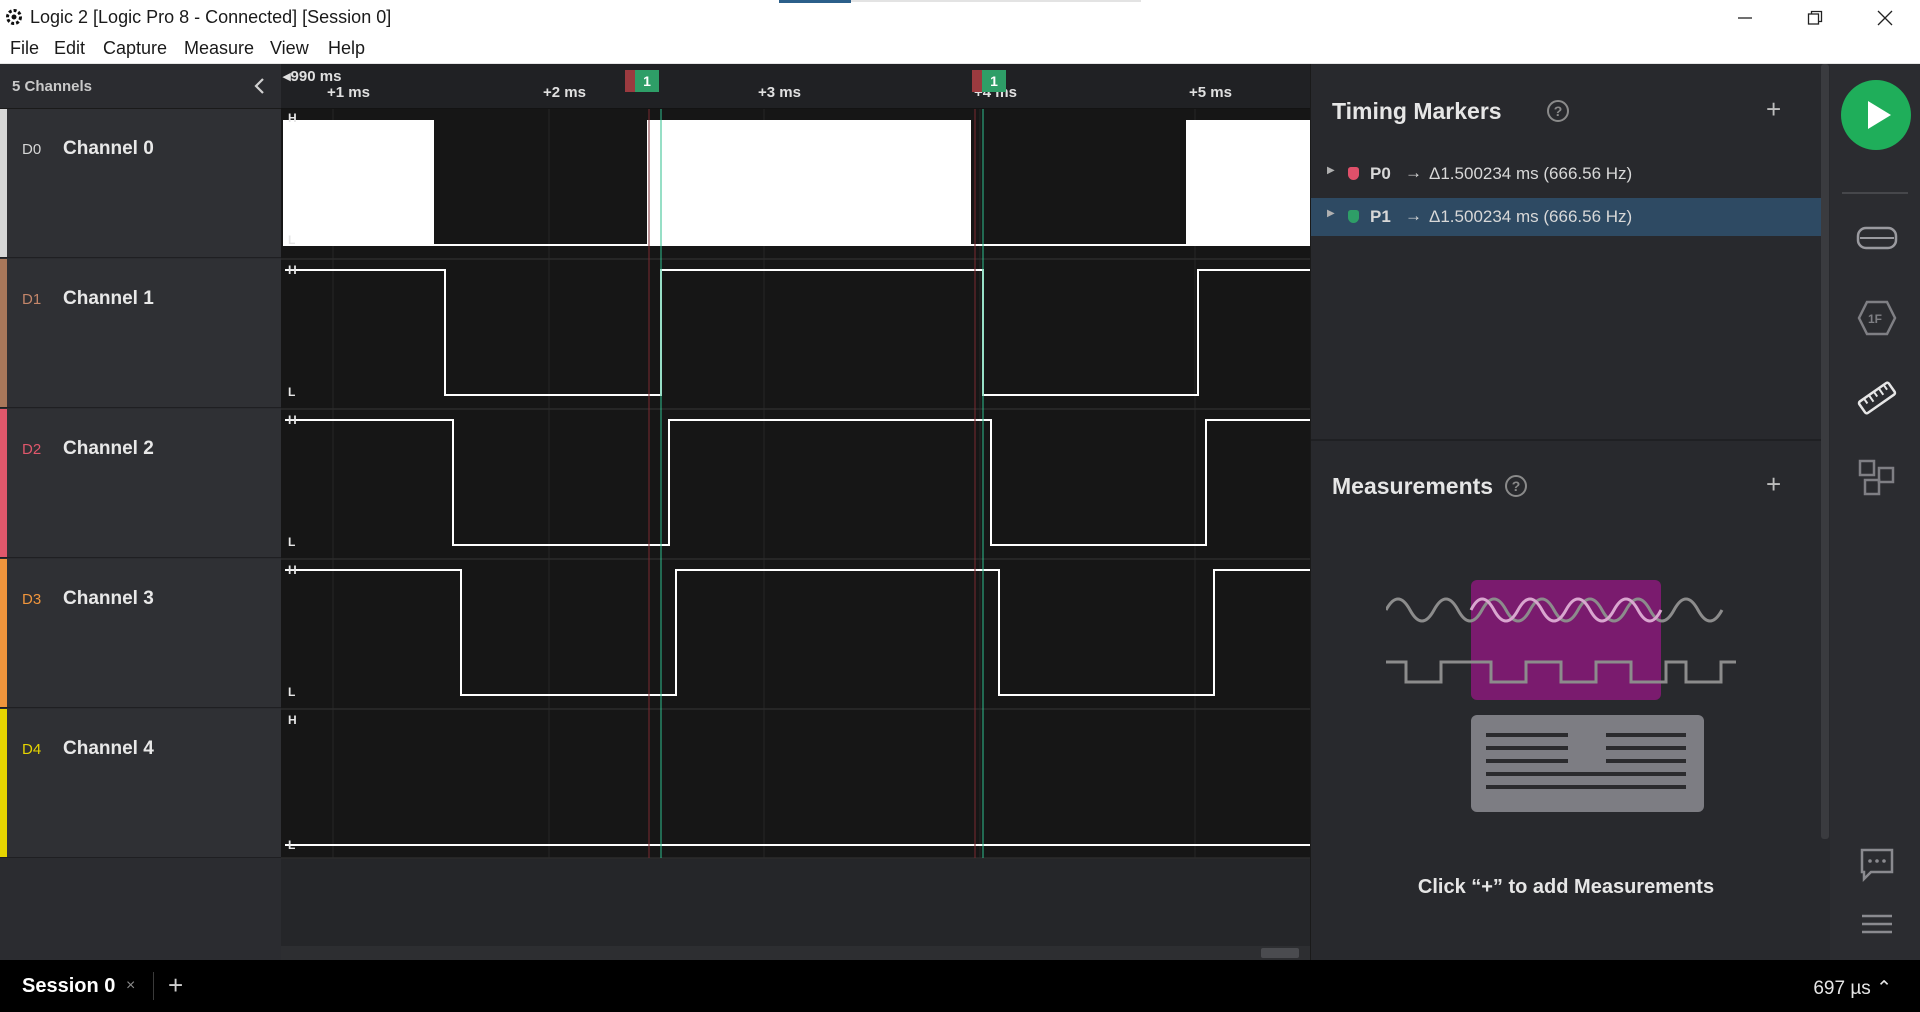 This screenshot has height=1012, width=1920. What do you see at coordinates (140, 183) in the screenshot?
I see `channel-row-0: D0 Channel 0` at bounding box center [140, 183].